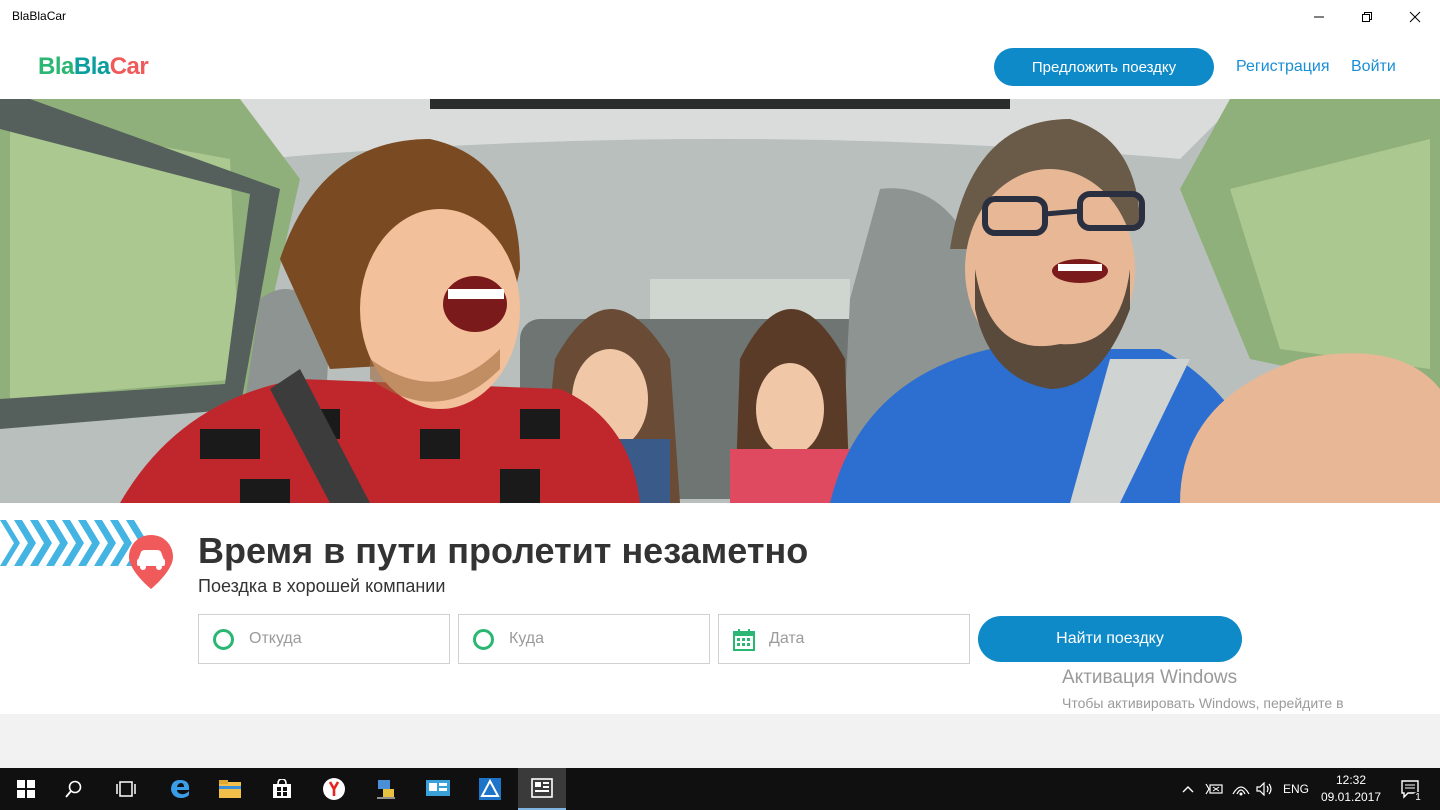 The width and height of the screenshot is (1440, 810). Describe the element at coordinates (584, 639) in the screenshot. I see `to-field: Куда` at that location.